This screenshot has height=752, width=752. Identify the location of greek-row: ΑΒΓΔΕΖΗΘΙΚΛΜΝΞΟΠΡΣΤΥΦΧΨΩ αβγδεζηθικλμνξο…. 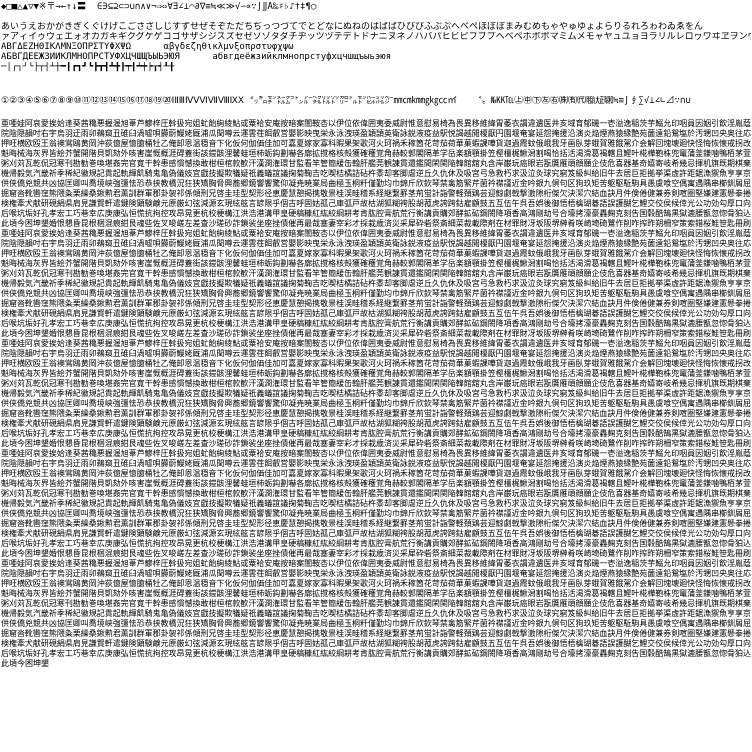
(147, 47).